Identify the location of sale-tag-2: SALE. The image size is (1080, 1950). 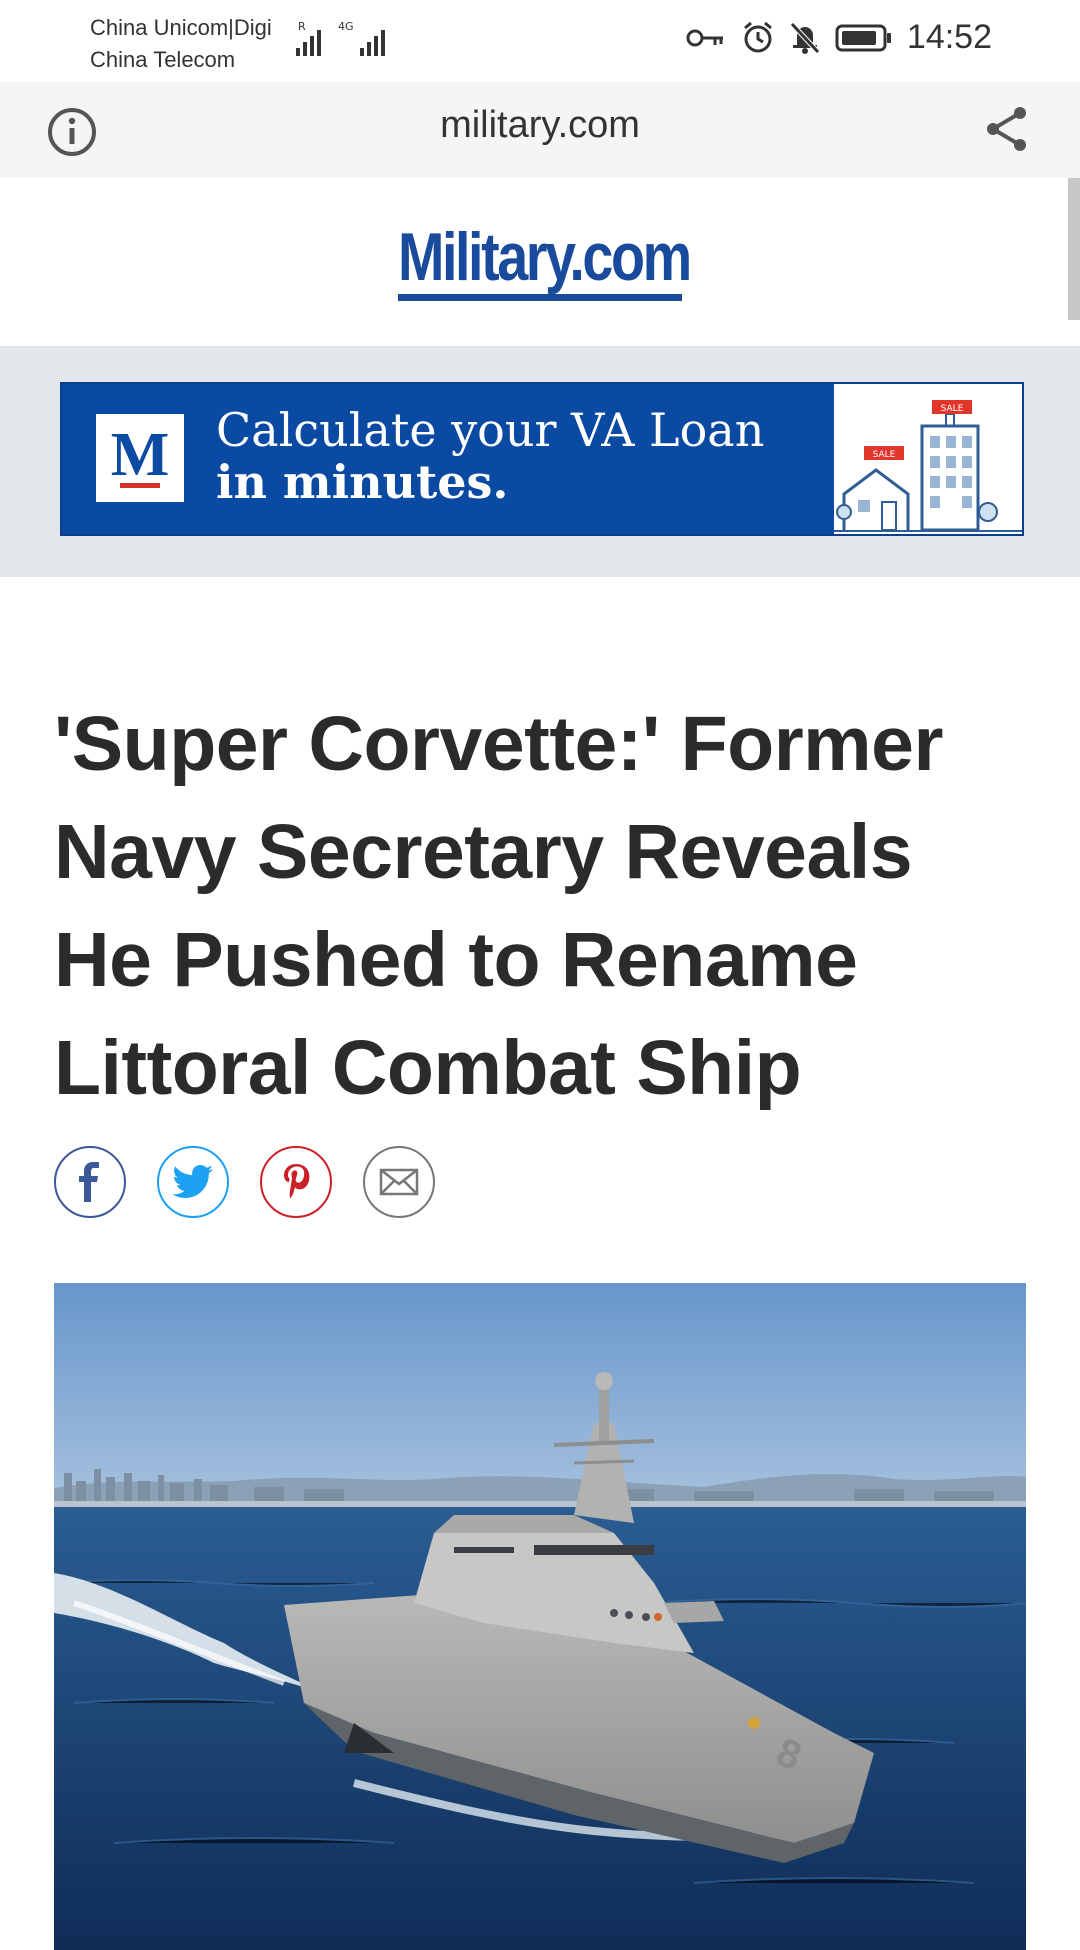
(884, 455).